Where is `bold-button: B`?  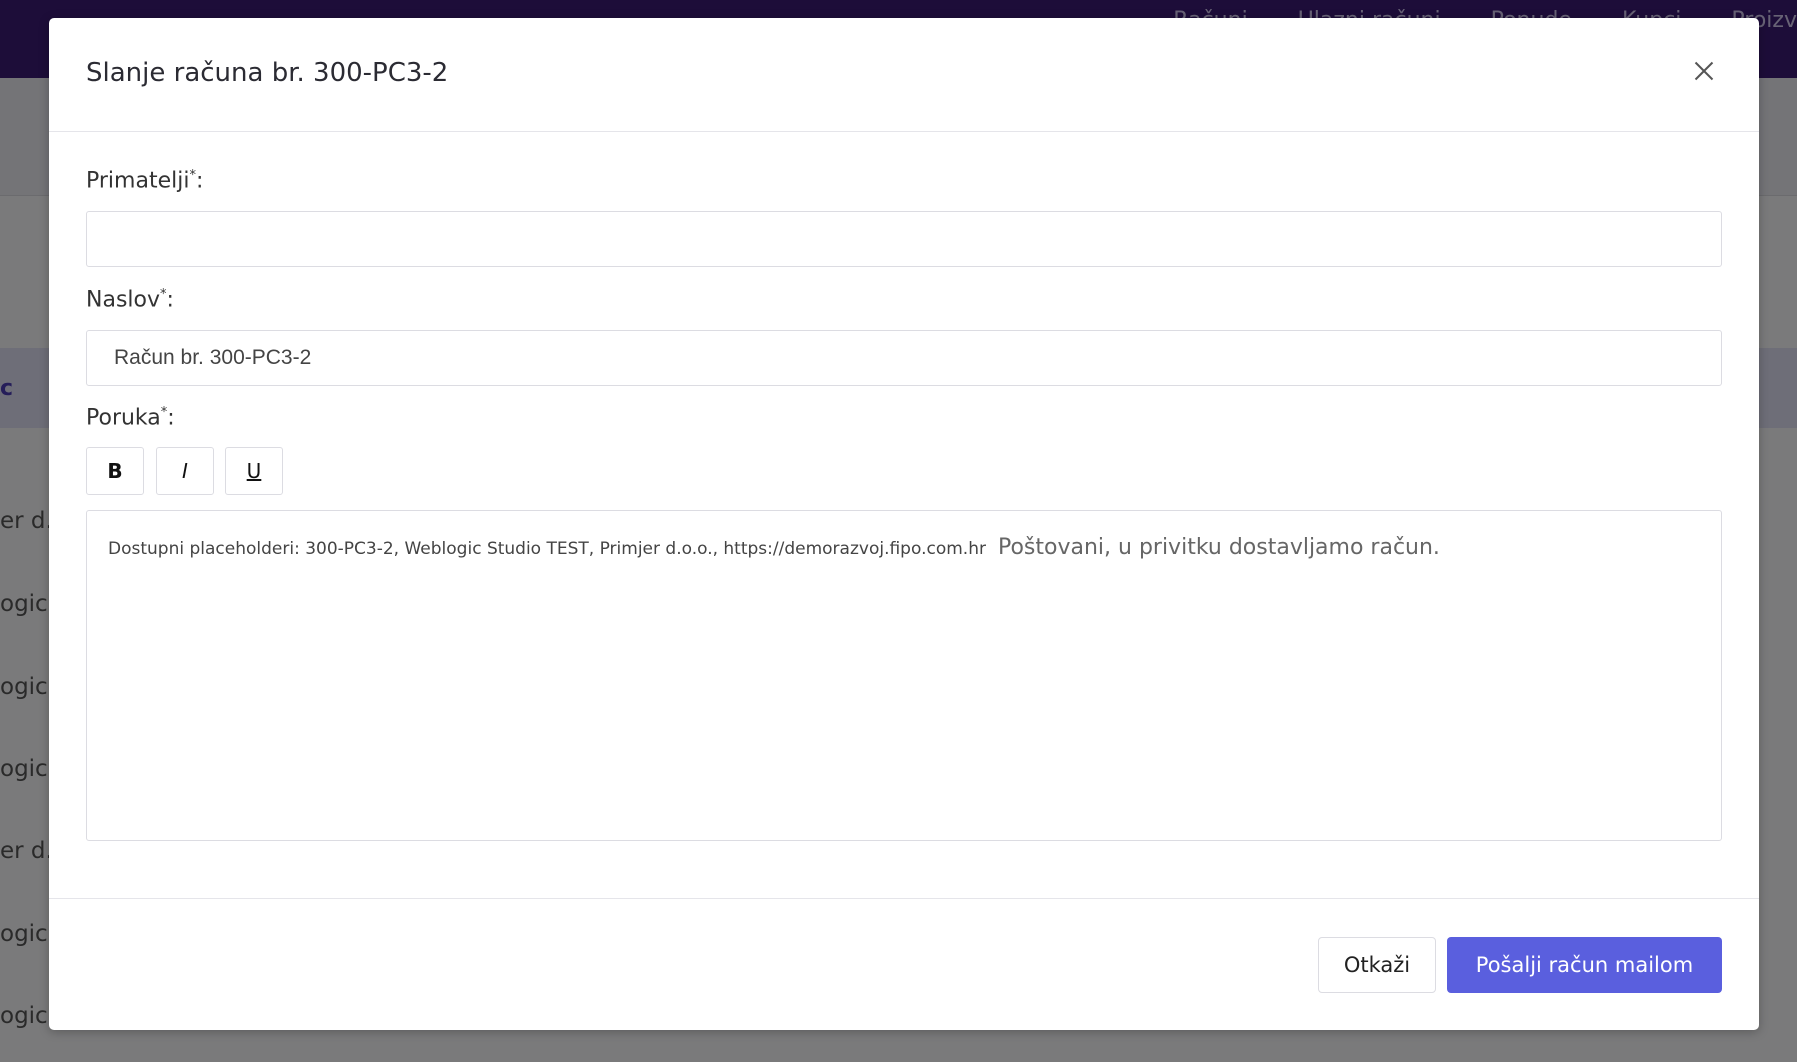 bold-button: B is located at coordinates (115, 471).